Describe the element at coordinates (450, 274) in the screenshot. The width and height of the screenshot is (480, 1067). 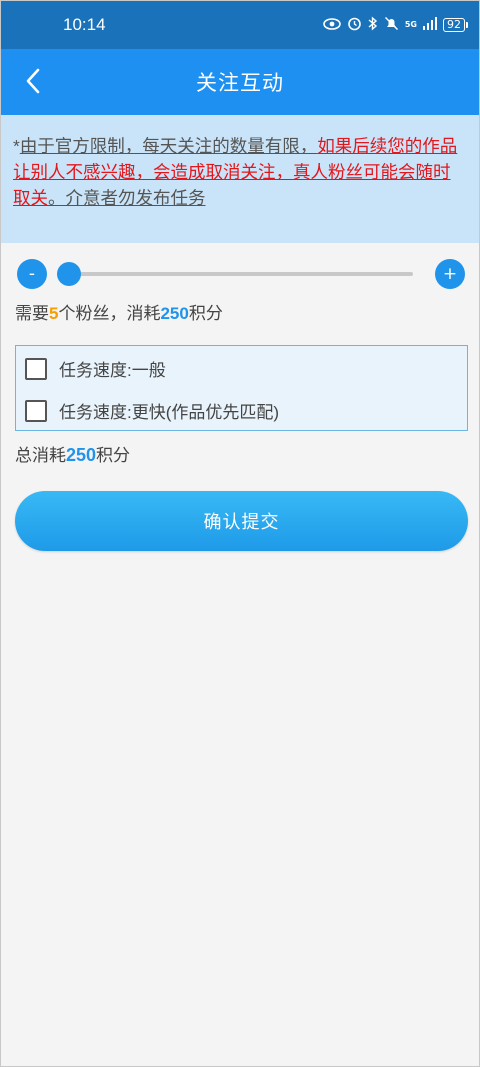
I see `increase-button: +` at that location.